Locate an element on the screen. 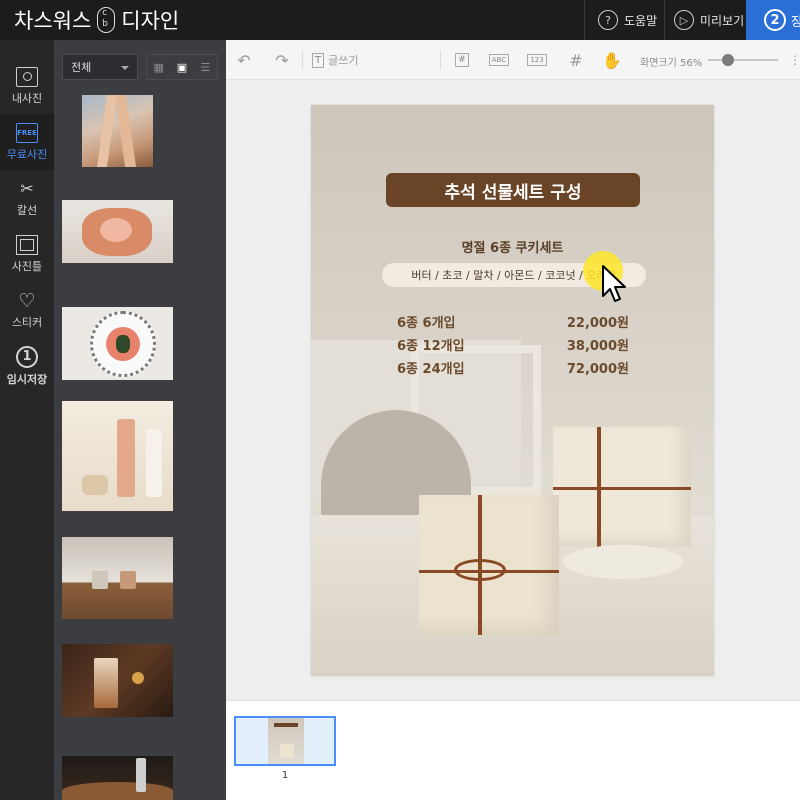 The height and width of the screenshot is (800, 800). abc-text-icon: ABC is located at coordinates (499, 60).